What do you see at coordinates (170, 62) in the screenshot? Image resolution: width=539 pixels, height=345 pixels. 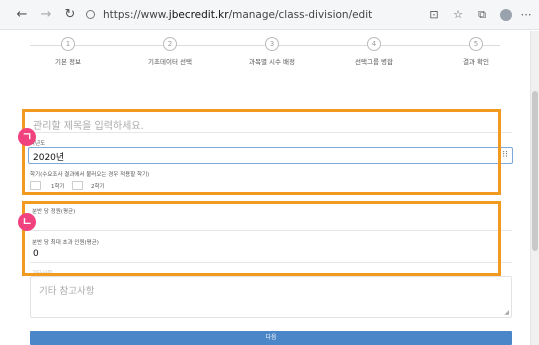 I see `step-label: 기초데이터 선택` at bounding box center [170, 62].